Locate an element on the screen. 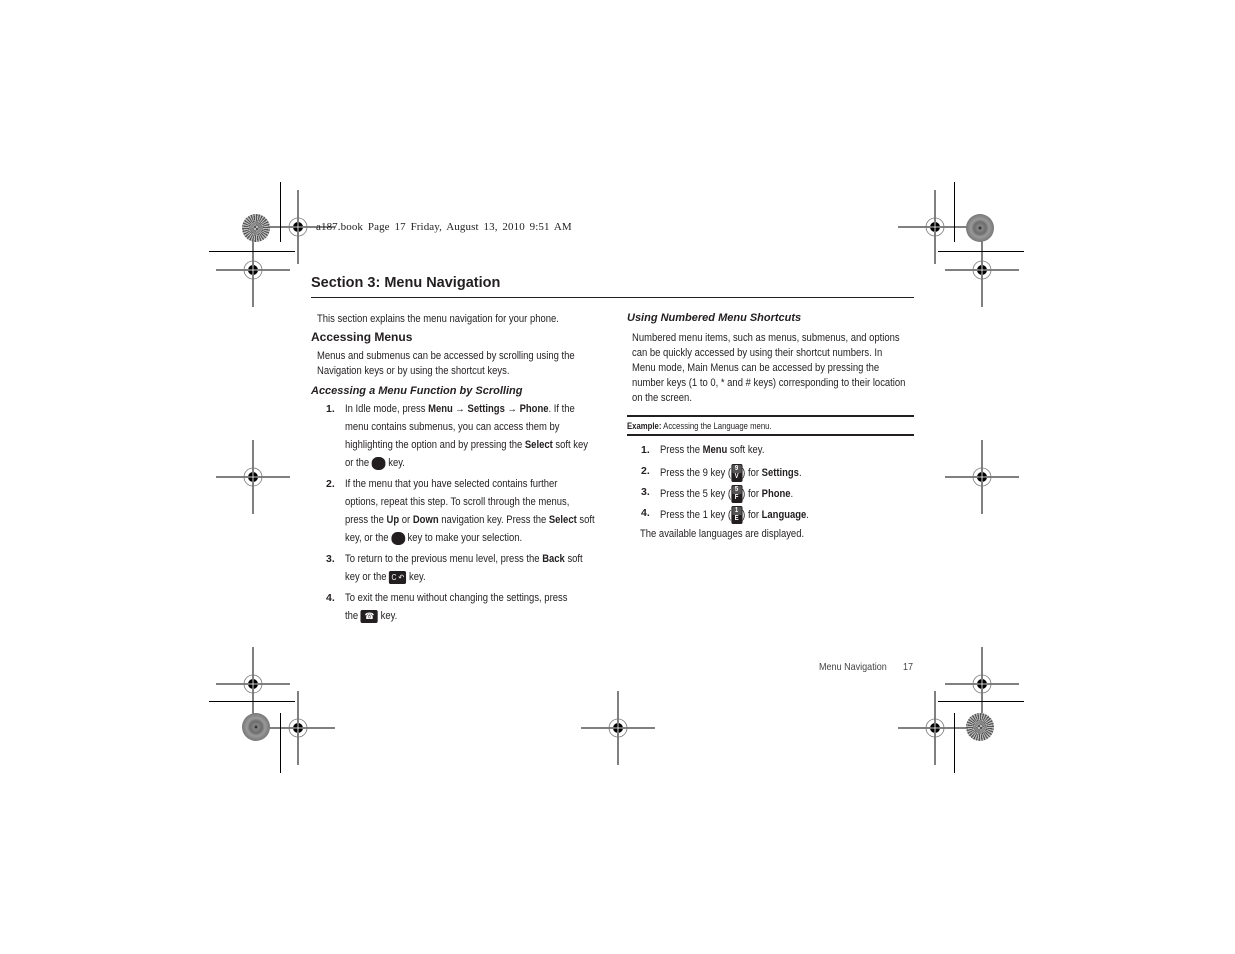 The width and height of the screenshot is (1235, 954). step-line: Press the 5 key (5 F) for Phone. is located at coordinates (726, 494).